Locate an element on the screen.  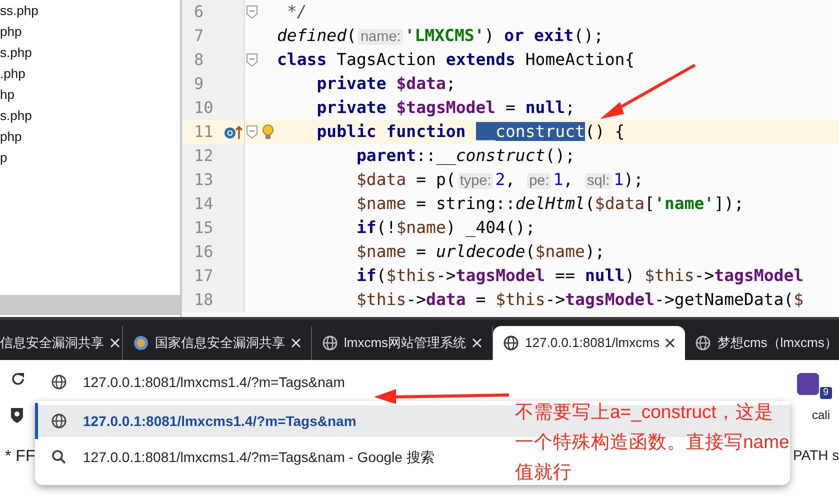
bookmark-label: cali is located at coordinates (821, 415).